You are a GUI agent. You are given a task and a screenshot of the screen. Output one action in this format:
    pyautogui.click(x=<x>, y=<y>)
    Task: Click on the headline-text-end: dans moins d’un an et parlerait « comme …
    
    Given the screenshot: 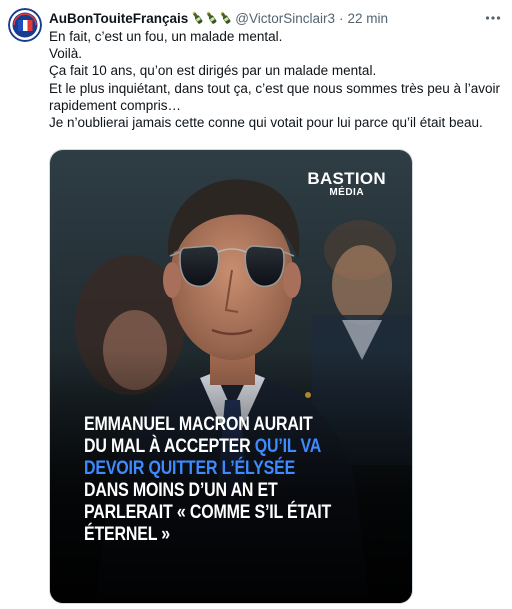 What is the action you would take?
    pyautogui.click(x=208, y=512)
    